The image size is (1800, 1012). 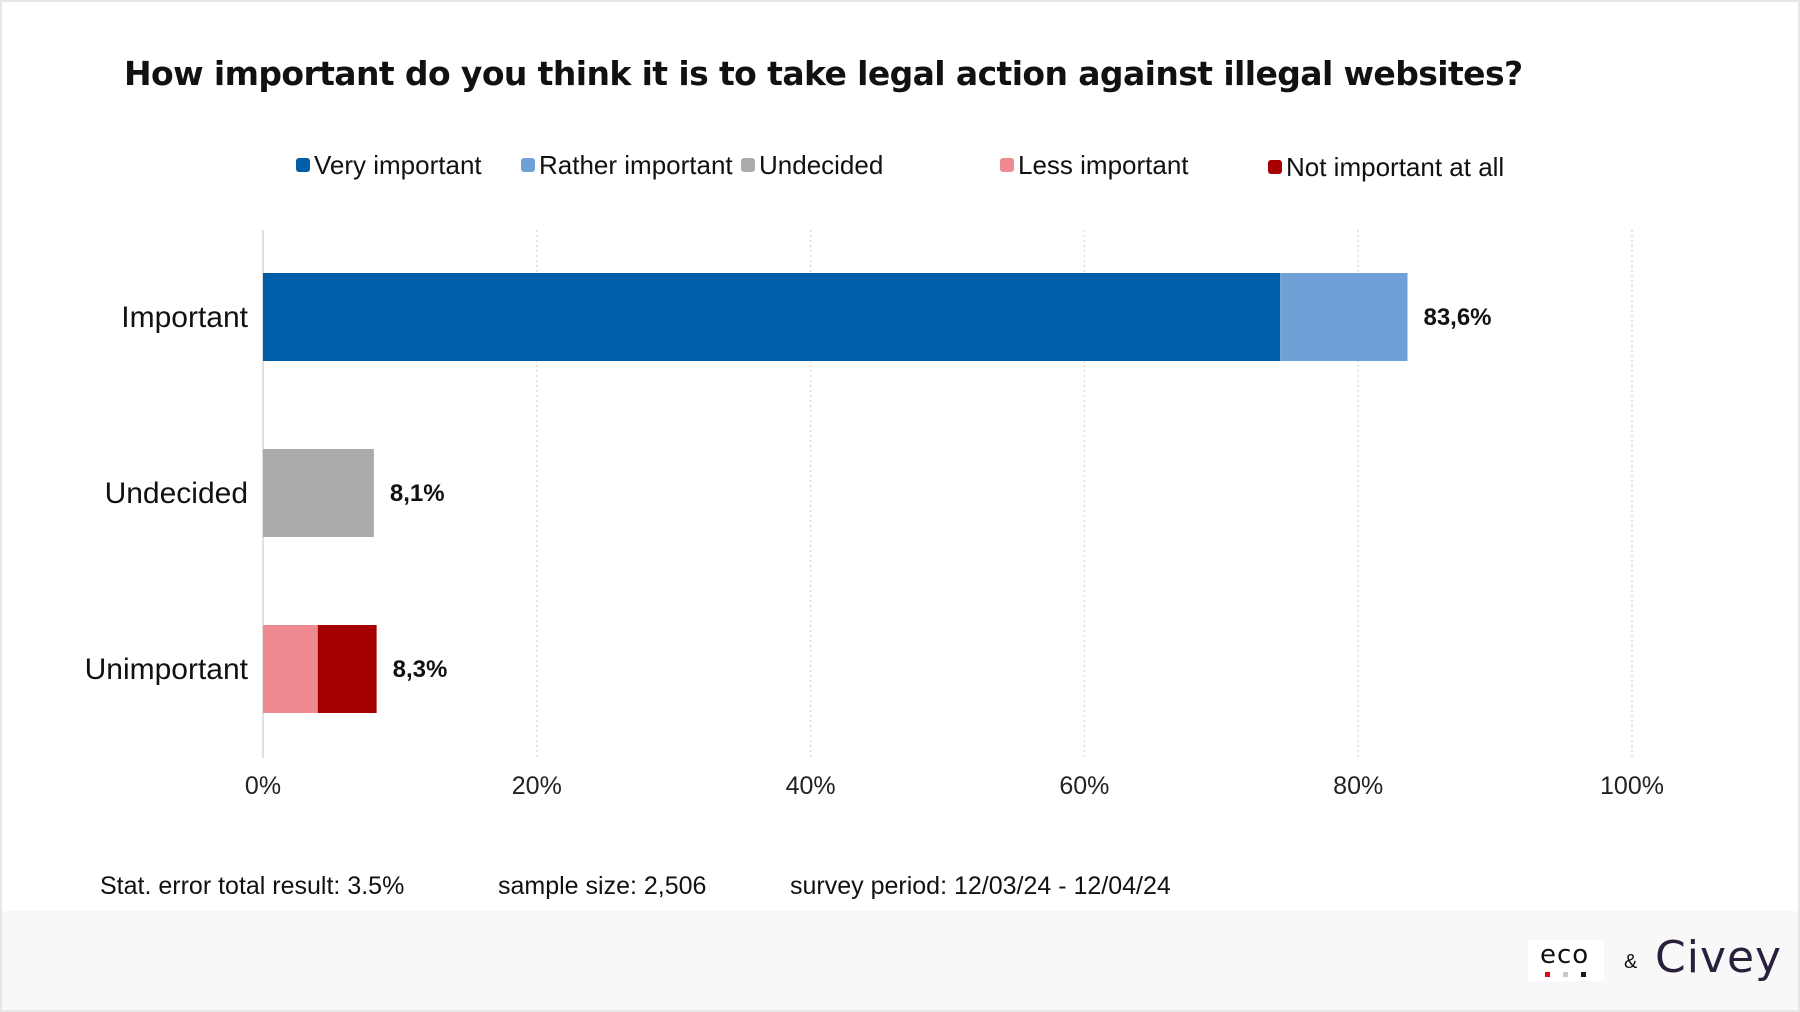 What do you see at coordinates (420, 669) in the screenshot?
I see `data-label: 8,3%` at bounding box center [420, 669].